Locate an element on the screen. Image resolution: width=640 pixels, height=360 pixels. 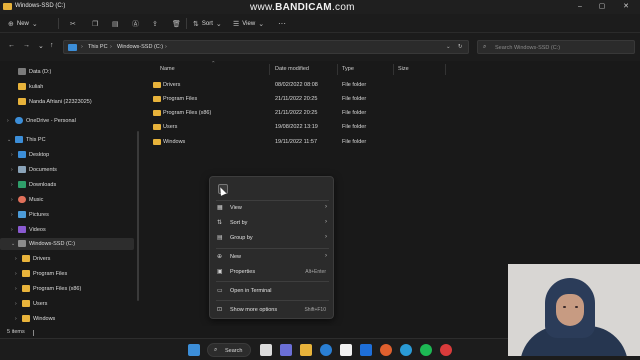
copy-button: ❐ is located at coordinates (95, 23).